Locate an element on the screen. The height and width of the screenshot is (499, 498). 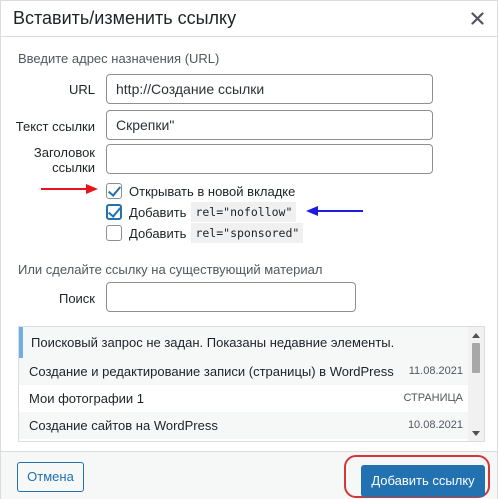
nofollow-code: rel="nofollow" is located at coordinates (244, 212).